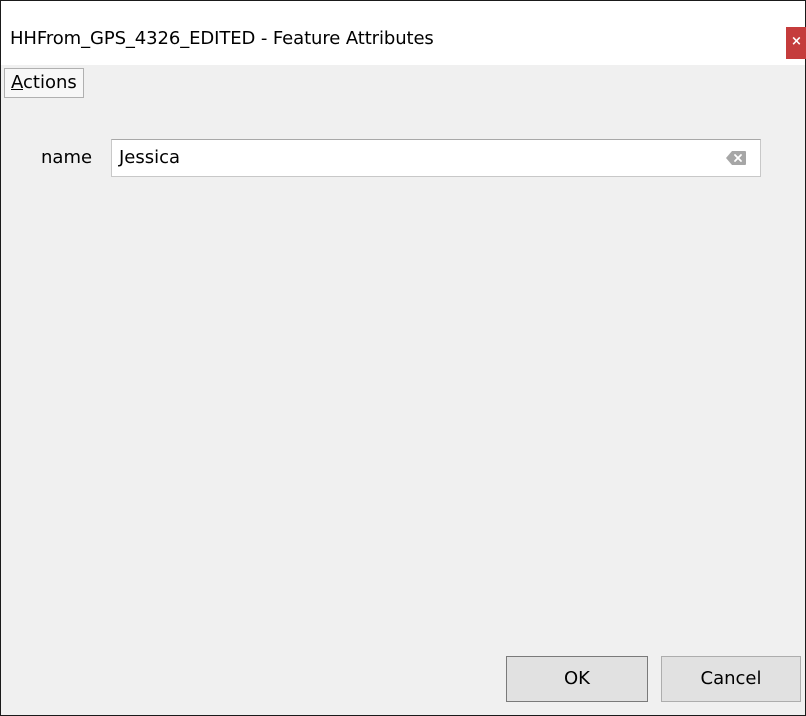  What do you see at coordinates (577, 679) in the screenshot?
I see `ok-button: OK` at bounding box center [577, 679].